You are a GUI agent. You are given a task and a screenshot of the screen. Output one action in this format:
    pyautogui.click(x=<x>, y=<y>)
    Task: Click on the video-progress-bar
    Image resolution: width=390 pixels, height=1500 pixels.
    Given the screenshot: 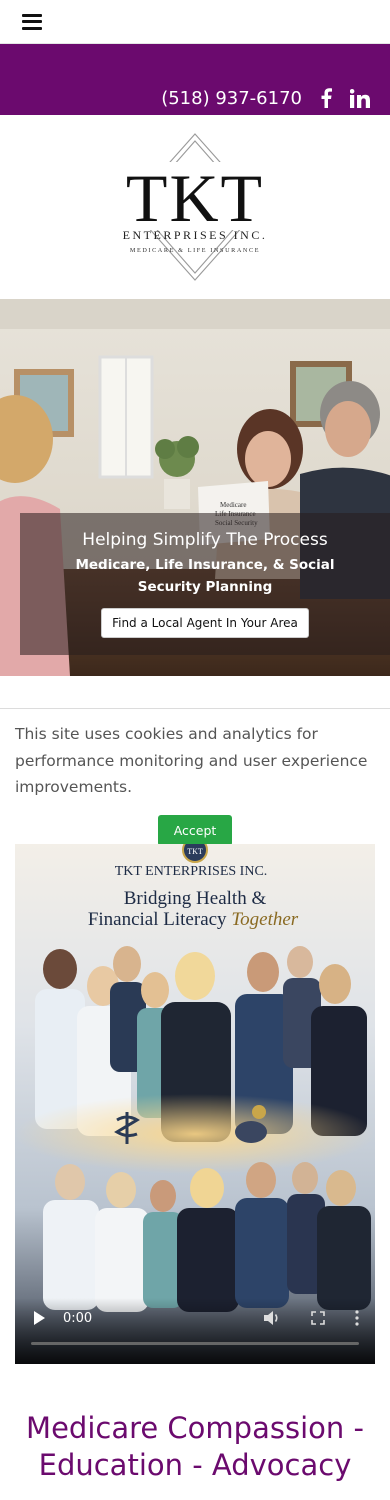 What is the action you would take?
    pyautogui.click(x=195, y=1343)
    